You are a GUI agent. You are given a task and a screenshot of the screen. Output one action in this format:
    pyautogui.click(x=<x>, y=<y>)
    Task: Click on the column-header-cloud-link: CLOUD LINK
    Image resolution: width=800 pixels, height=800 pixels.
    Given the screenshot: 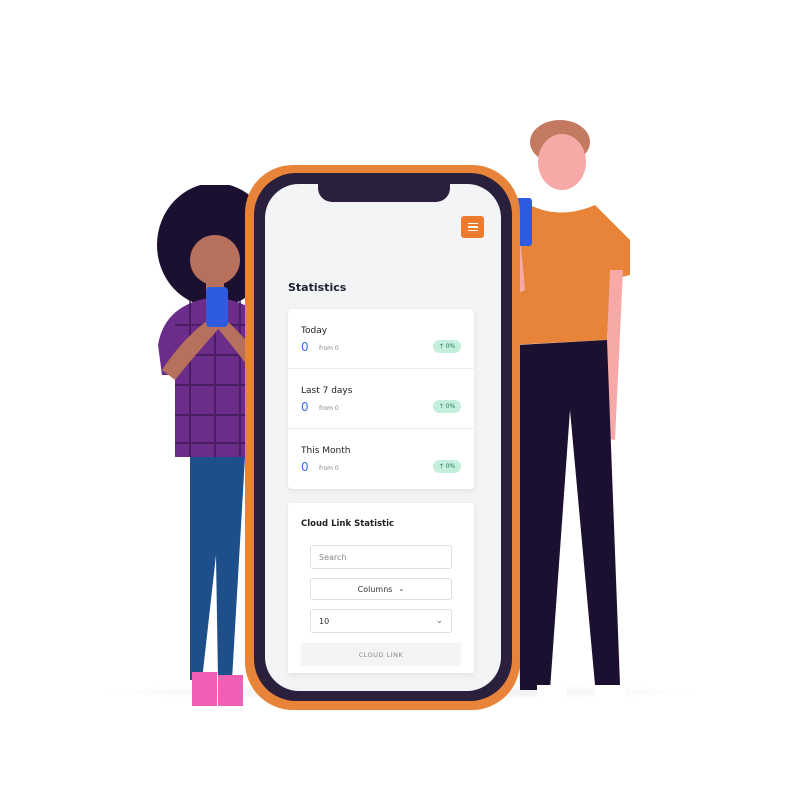 What is the action you would take?
    pyautogui.click(x=381, y=654)
    